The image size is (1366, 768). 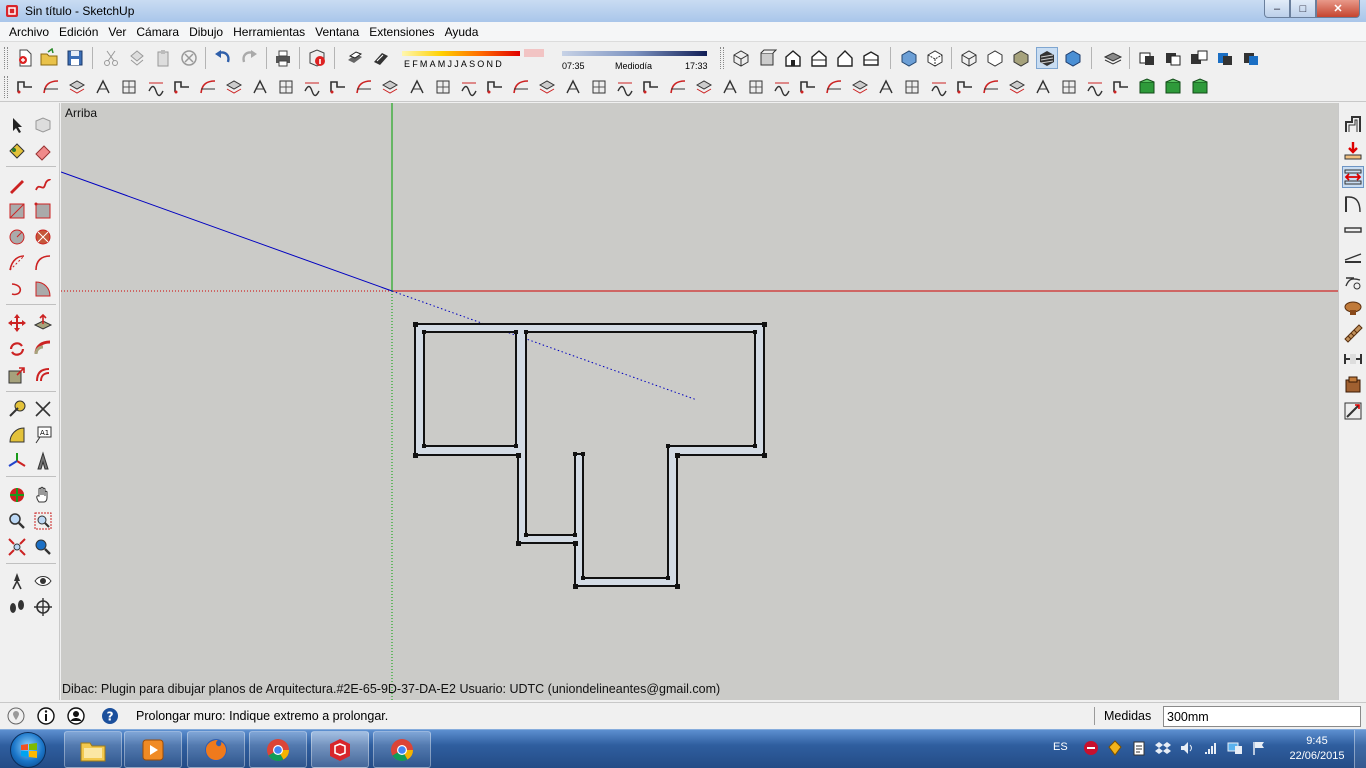 I want to click on menu-herramientas: Herramientas, so click(x=269, y=32).